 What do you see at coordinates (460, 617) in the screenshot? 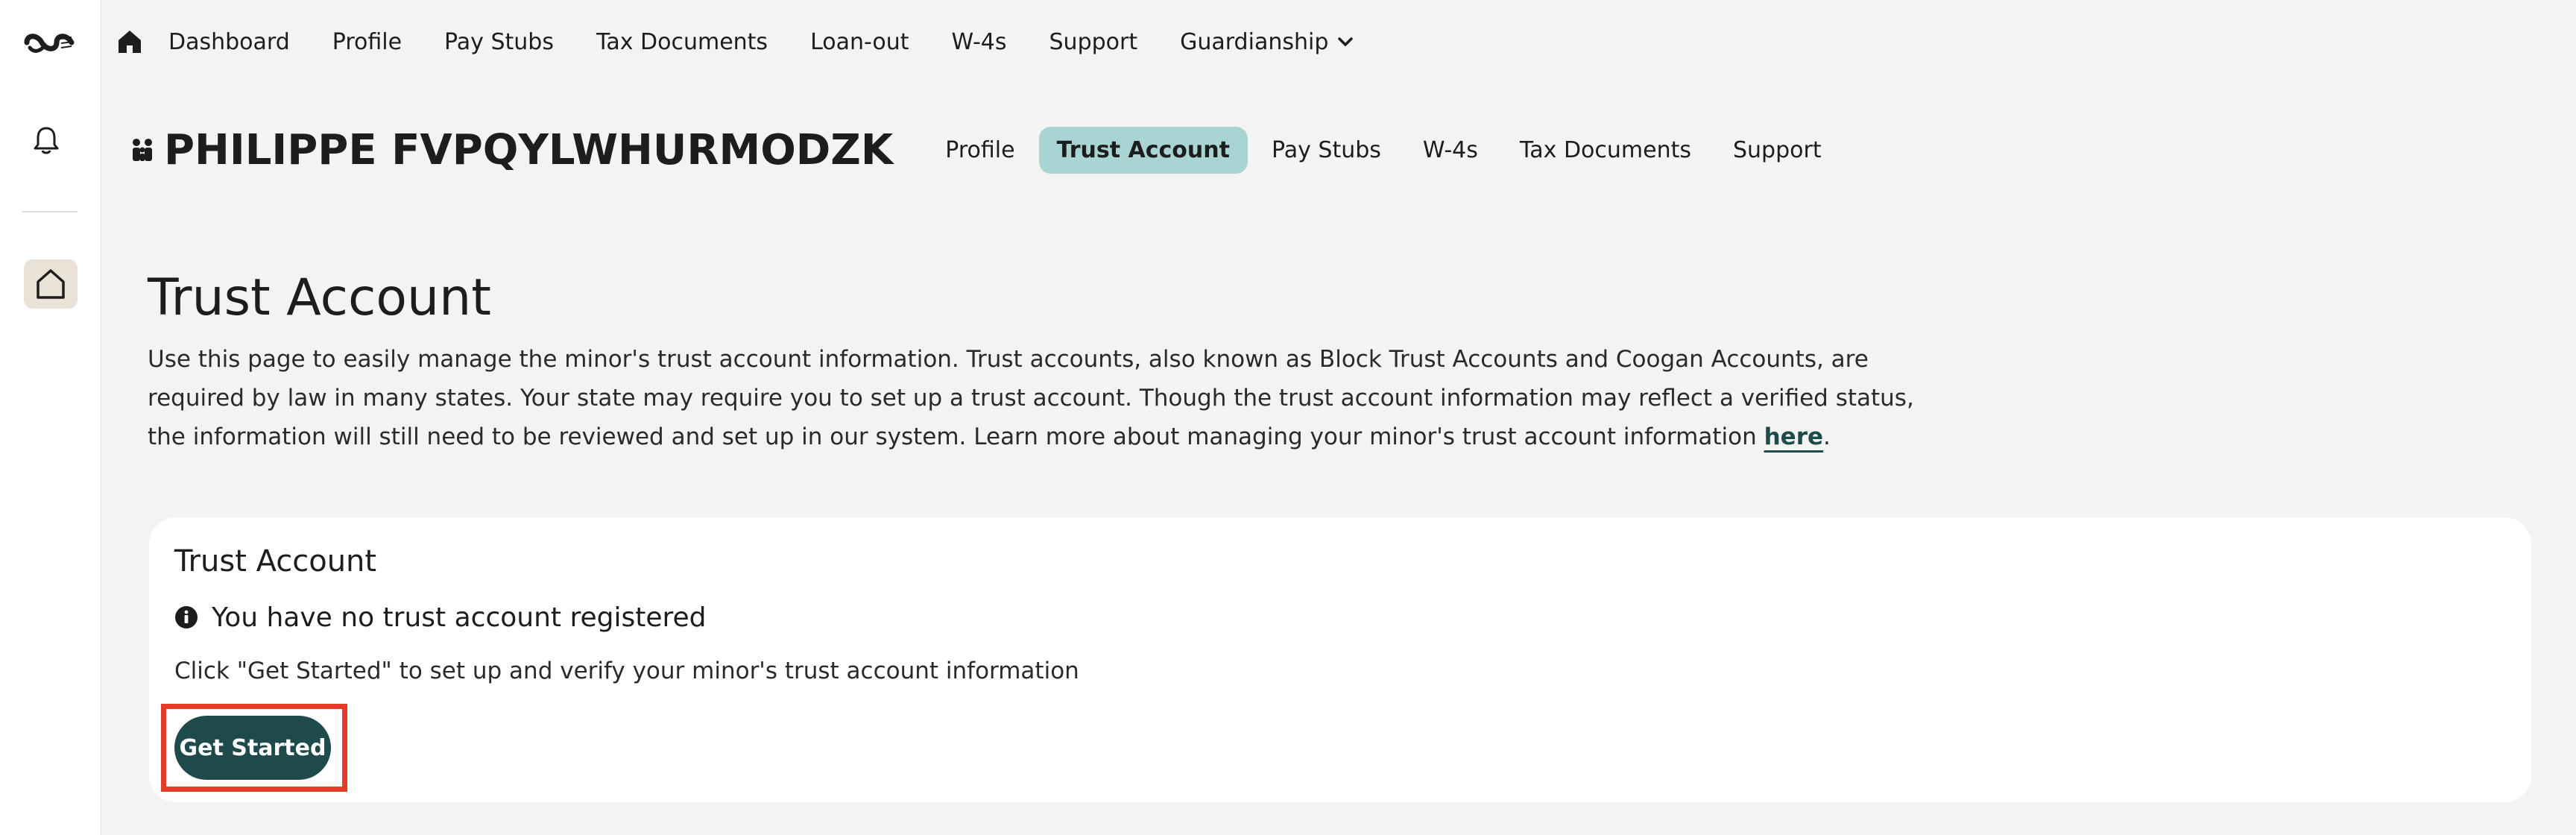
I see `status-message: You have no trust account registered` at bounding box center [460, 617].